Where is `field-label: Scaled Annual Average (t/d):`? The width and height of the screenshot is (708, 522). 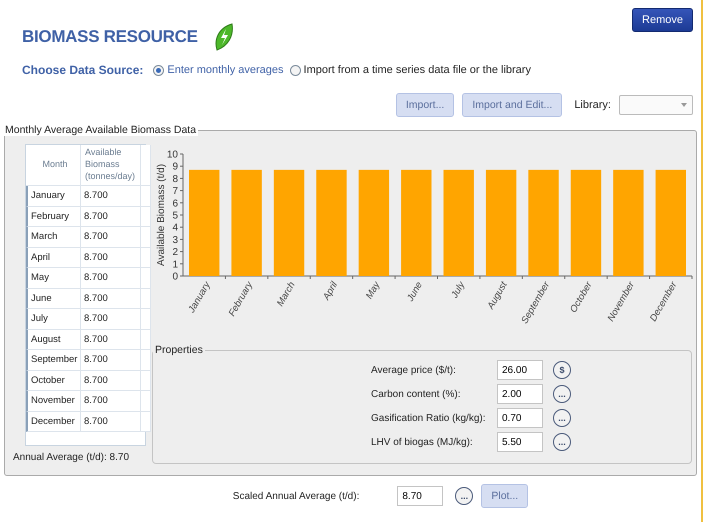
field-label: Scaled Annual Average (t/d): is located at coordinates (296, 496).